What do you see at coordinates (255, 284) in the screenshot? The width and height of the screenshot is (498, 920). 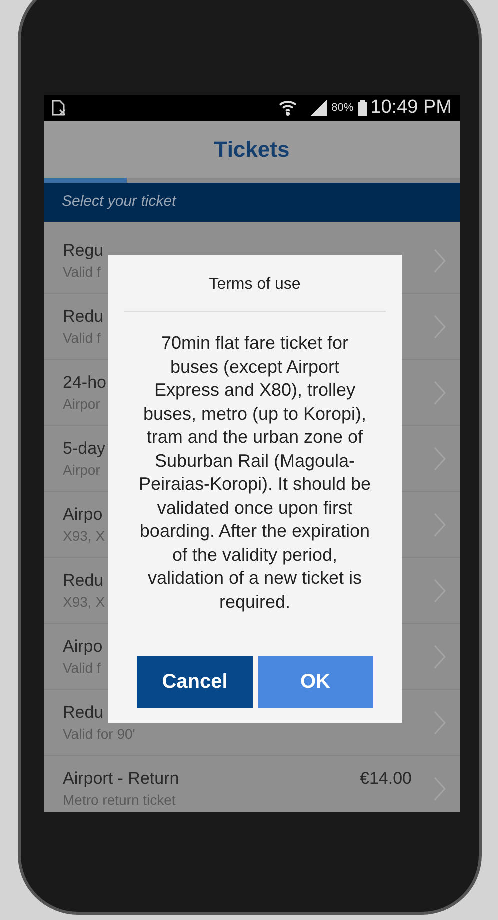 I see `dialog-title: Terms of use` at bounding box center [255, 284].